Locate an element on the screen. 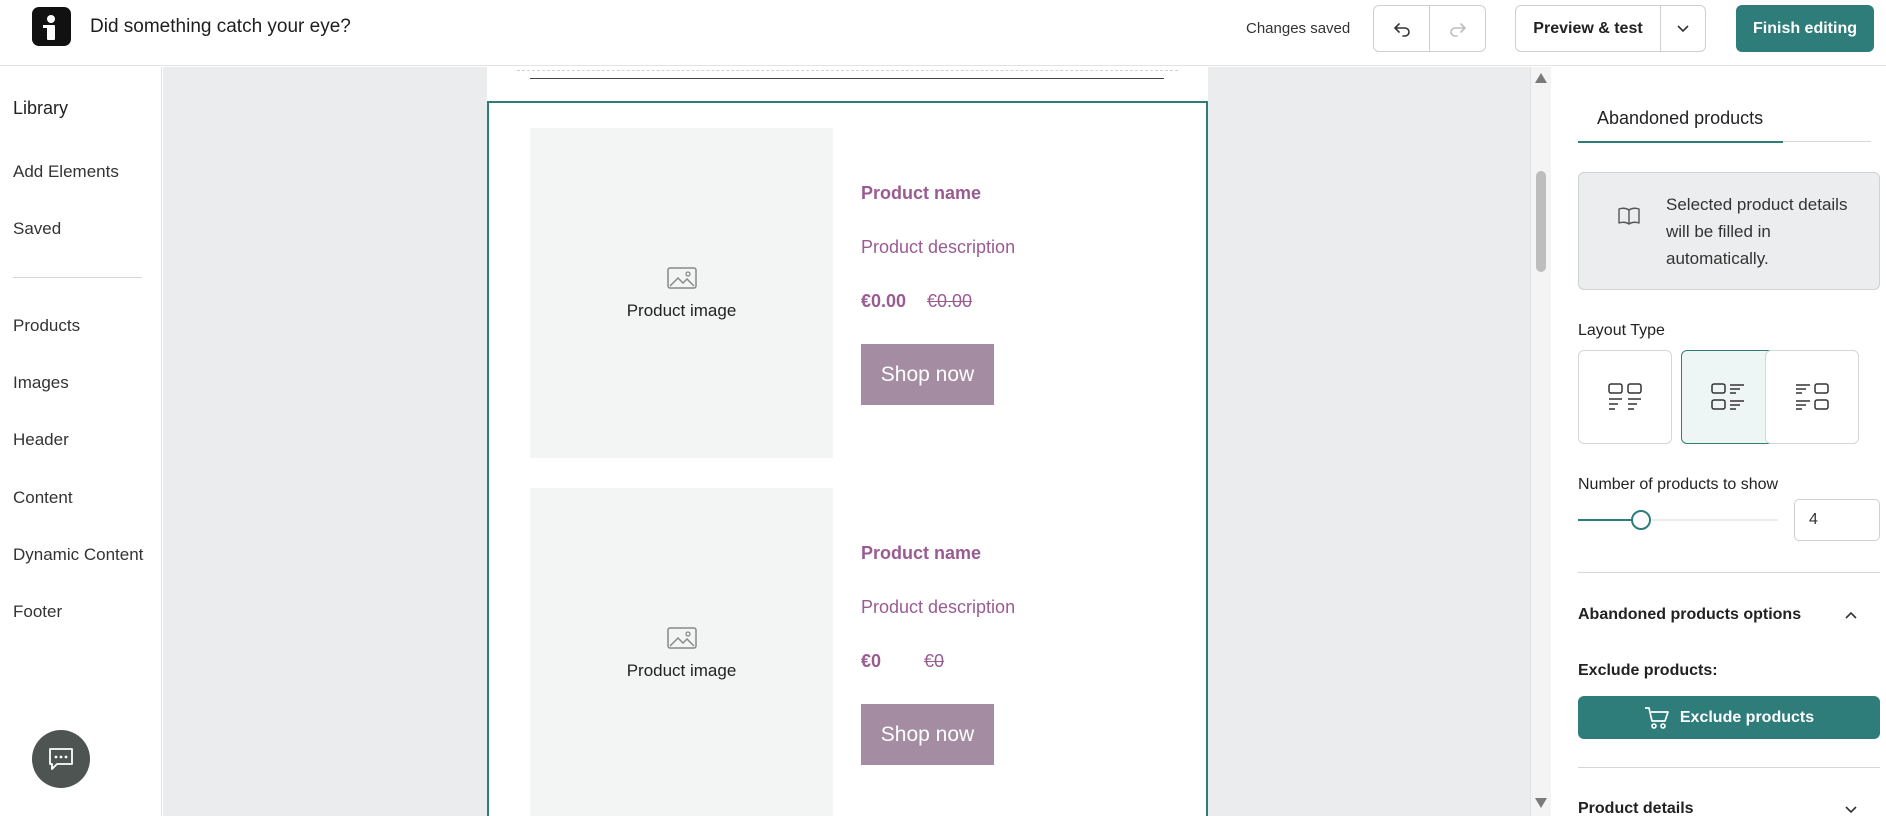  undo-icon is located at coordinates (1401, 29).